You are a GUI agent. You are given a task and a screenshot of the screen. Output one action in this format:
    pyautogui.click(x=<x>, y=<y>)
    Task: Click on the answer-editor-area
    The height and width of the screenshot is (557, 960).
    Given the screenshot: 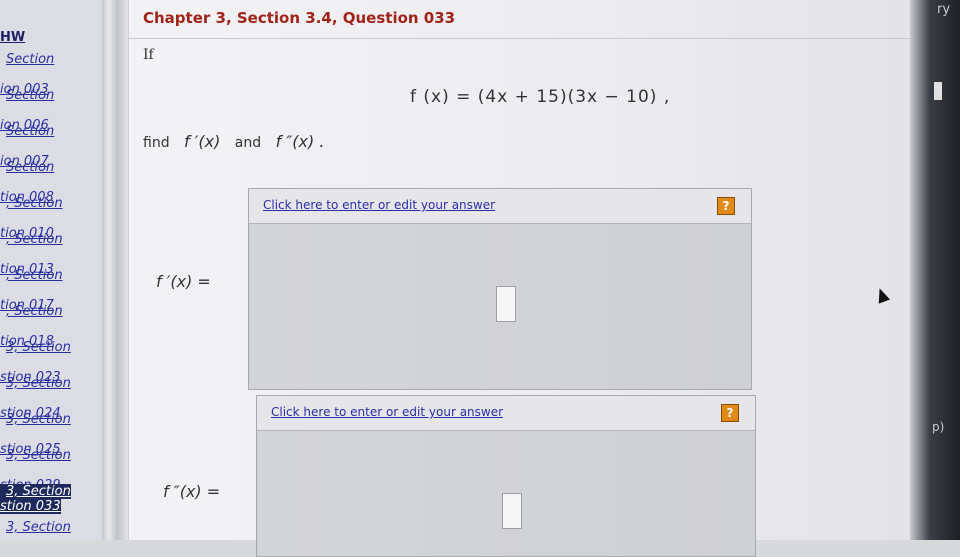 What is the action you would take?
    pyautogui.click(x=506, y=493)
    